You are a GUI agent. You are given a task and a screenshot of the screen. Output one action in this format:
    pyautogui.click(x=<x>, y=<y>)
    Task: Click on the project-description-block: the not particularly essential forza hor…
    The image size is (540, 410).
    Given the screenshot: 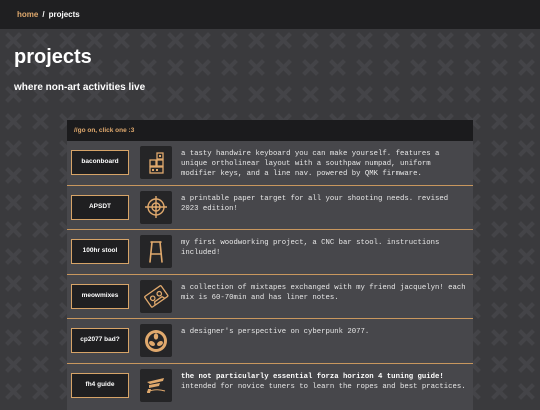 What is the action you would take?
    pyautogui.click(x=325, y=382)
    